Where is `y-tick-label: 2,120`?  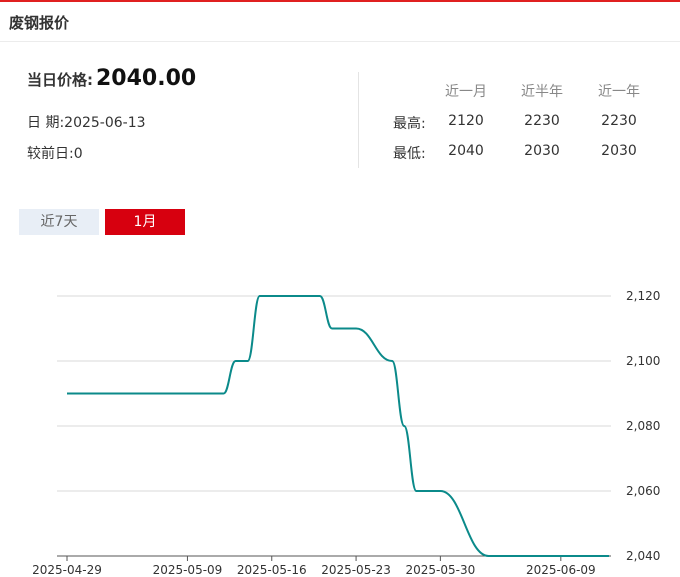
y-tick-label: 2,120 is located at coordinates (643, 296).